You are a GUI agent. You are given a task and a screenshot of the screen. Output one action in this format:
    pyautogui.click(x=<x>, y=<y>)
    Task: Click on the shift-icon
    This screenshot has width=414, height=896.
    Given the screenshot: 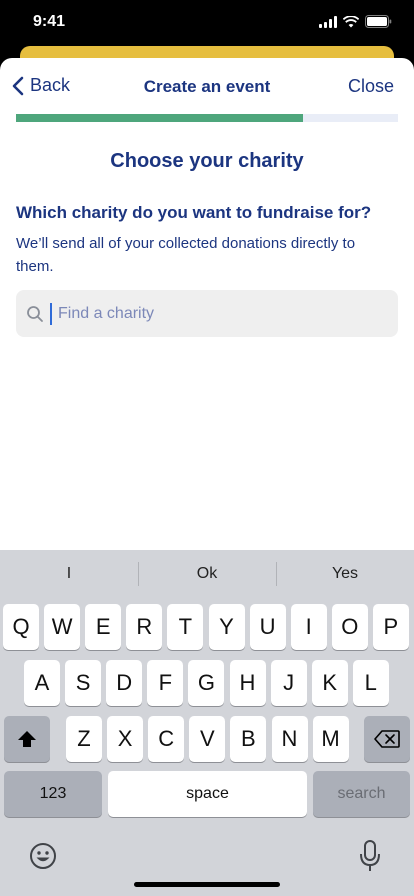 What is the action you would take?
    pyautogui.click(x=27, y=739)
    